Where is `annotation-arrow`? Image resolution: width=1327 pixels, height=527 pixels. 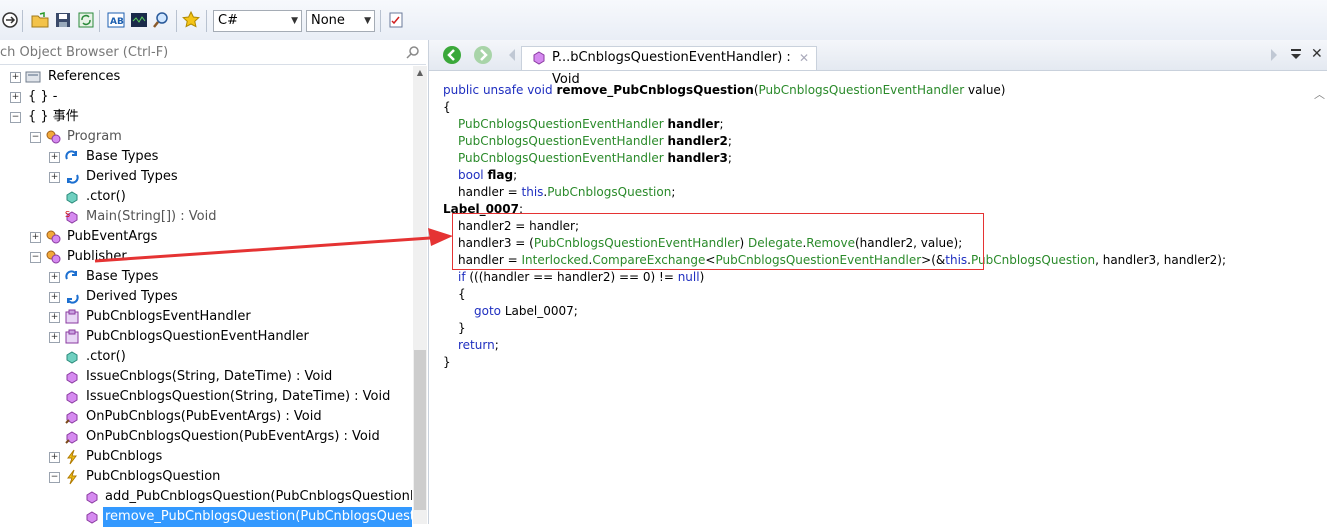 annotation-arrow is located at coordinates (273, 245).